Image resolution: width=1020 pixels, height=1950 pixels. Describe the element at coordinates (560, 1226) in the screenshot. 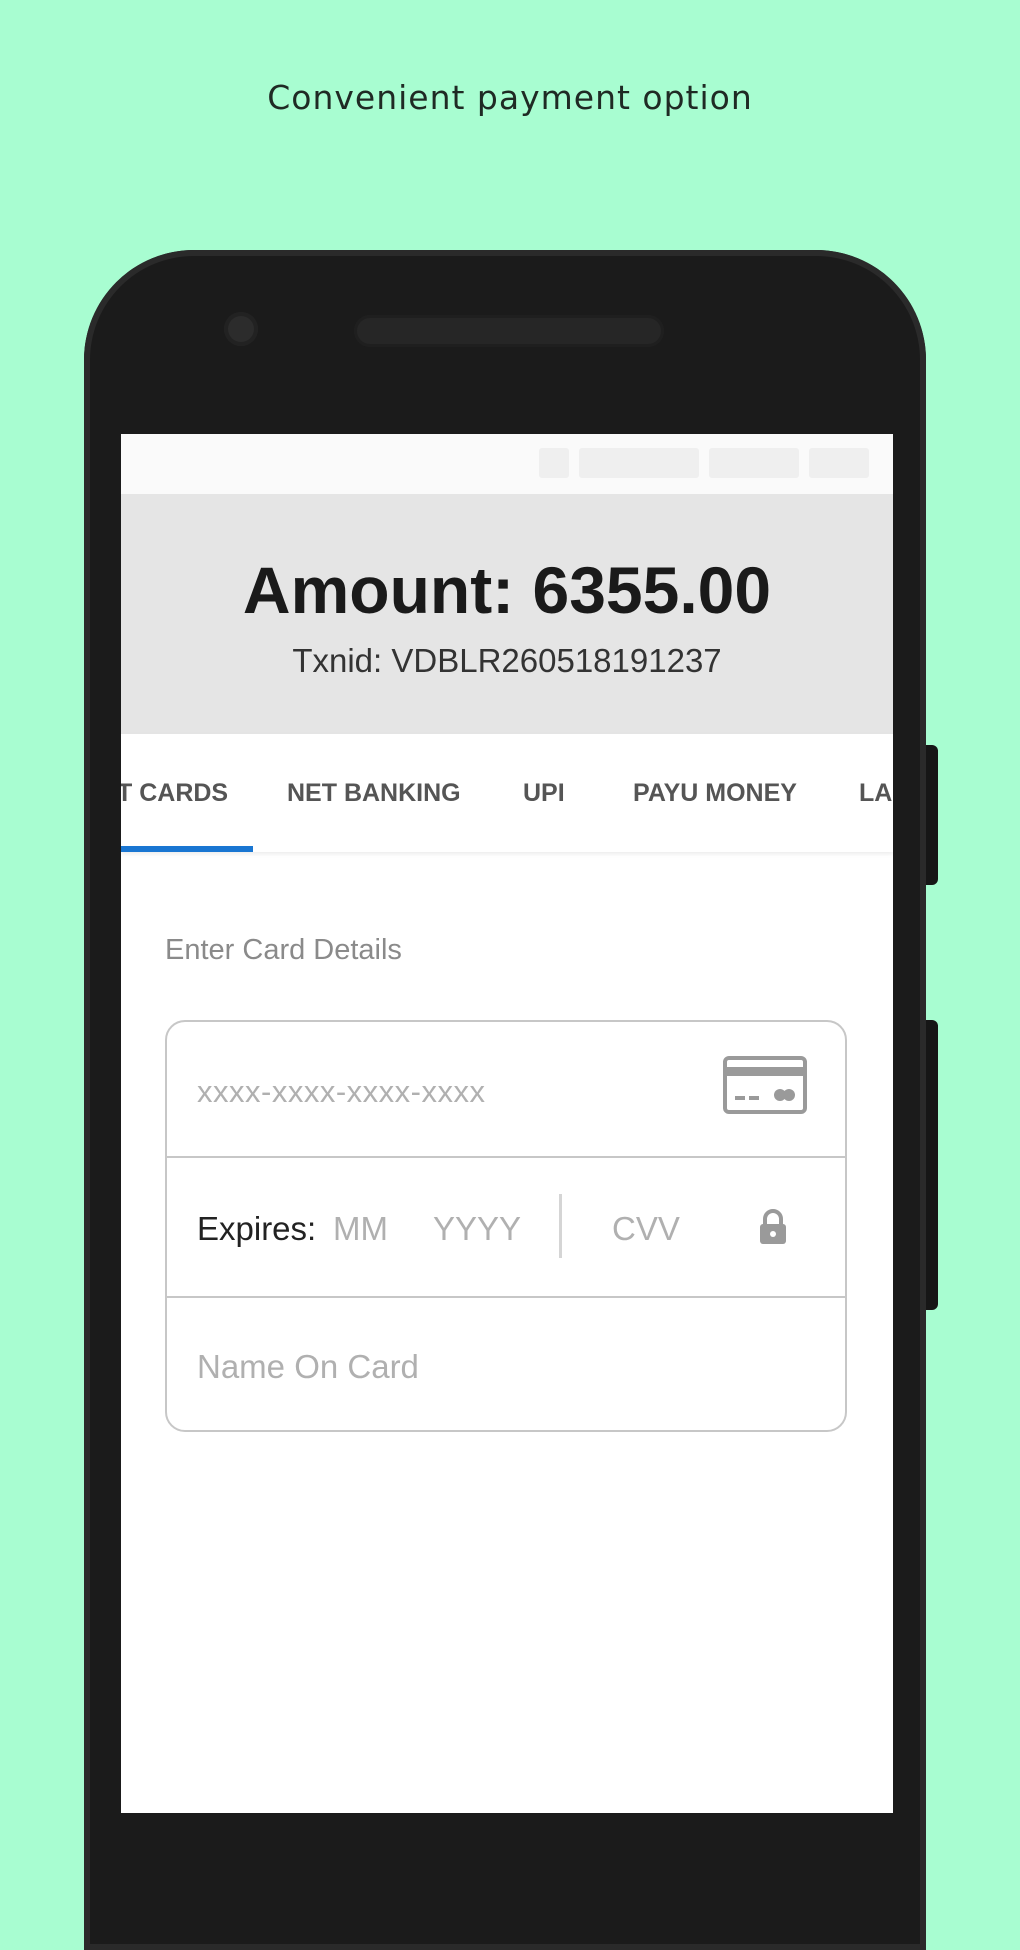

I see `field-divider` at that location.